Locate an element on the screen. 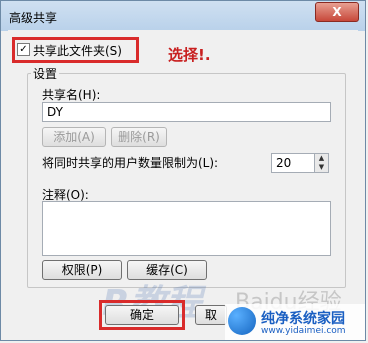 The width and height of the screenshot is (368, 343). user-limit-input: 20 is located at coordinates (293, 163).